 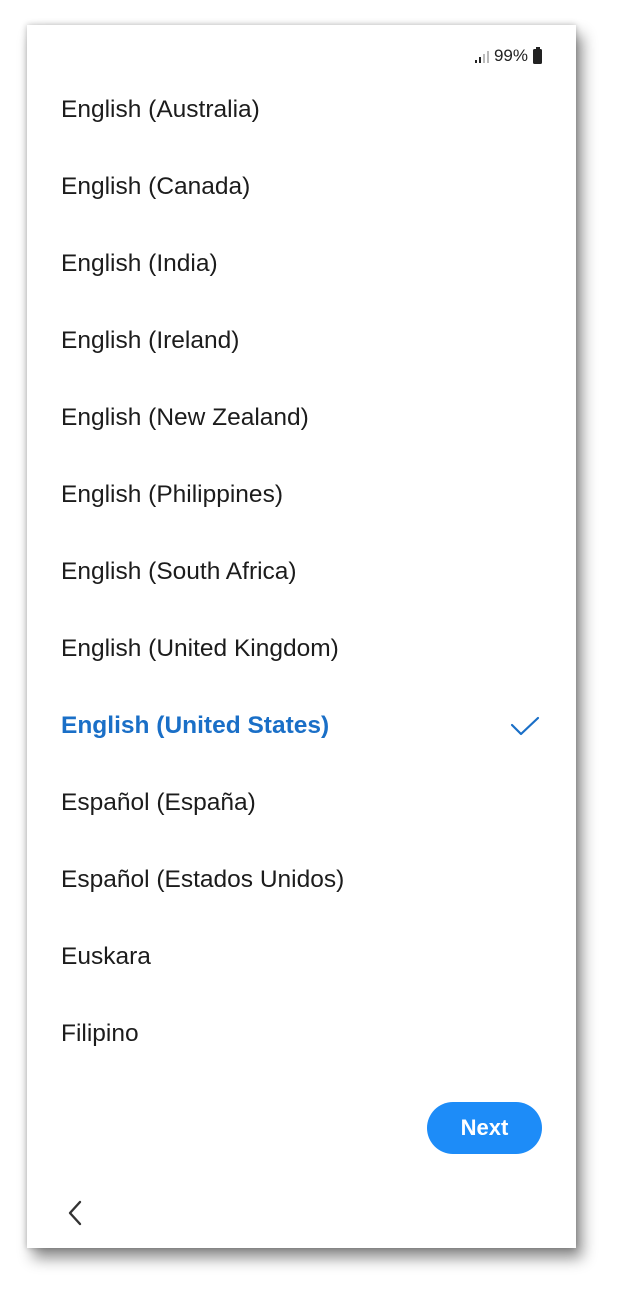 I want to click on language-label: Euskara, so click(x=106, y=956).